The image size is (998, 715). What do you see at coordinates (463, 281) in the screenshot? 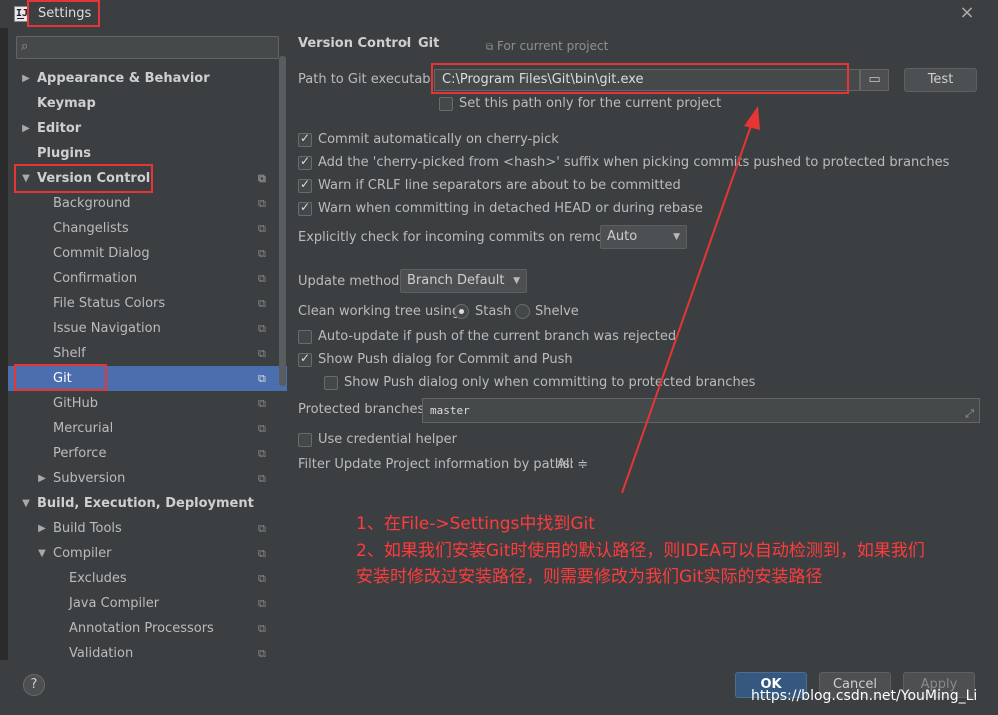
I see `update-method-select: Branch Default ▼` at bounding box center [463, 281].